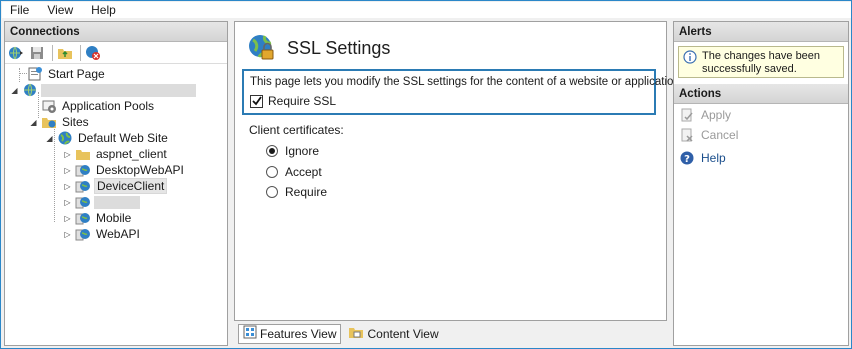 Image resolution: width=852 pixels, height=349 pixels. What do you see at coordinates (118, 234) in the screenshot?
I see `tree-label: WebAPI` at bounding box center [118, 234].